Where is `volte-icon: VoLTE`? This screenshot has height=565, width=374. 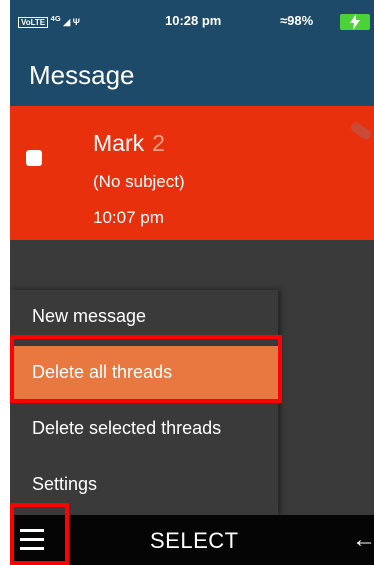 volte-icon: VoLTE is located at coordinates (33, 22).